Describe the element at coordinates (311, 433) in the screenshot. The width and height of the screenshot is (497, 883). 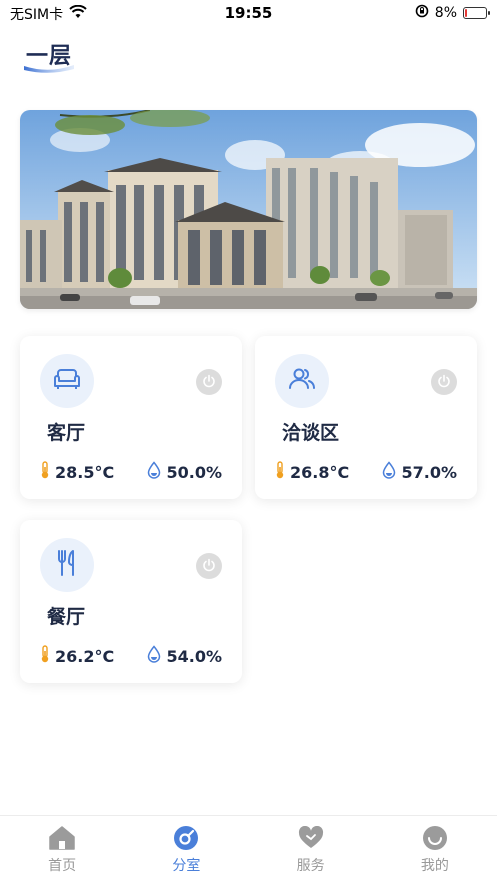
I see `room-name: 洽谈区` at that location.